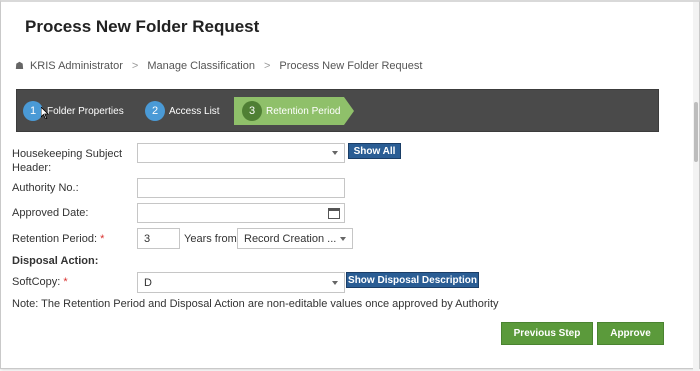 This screenshot has width=700, height=371. I want to click on step-label: Retention Period, so click(303, 111).